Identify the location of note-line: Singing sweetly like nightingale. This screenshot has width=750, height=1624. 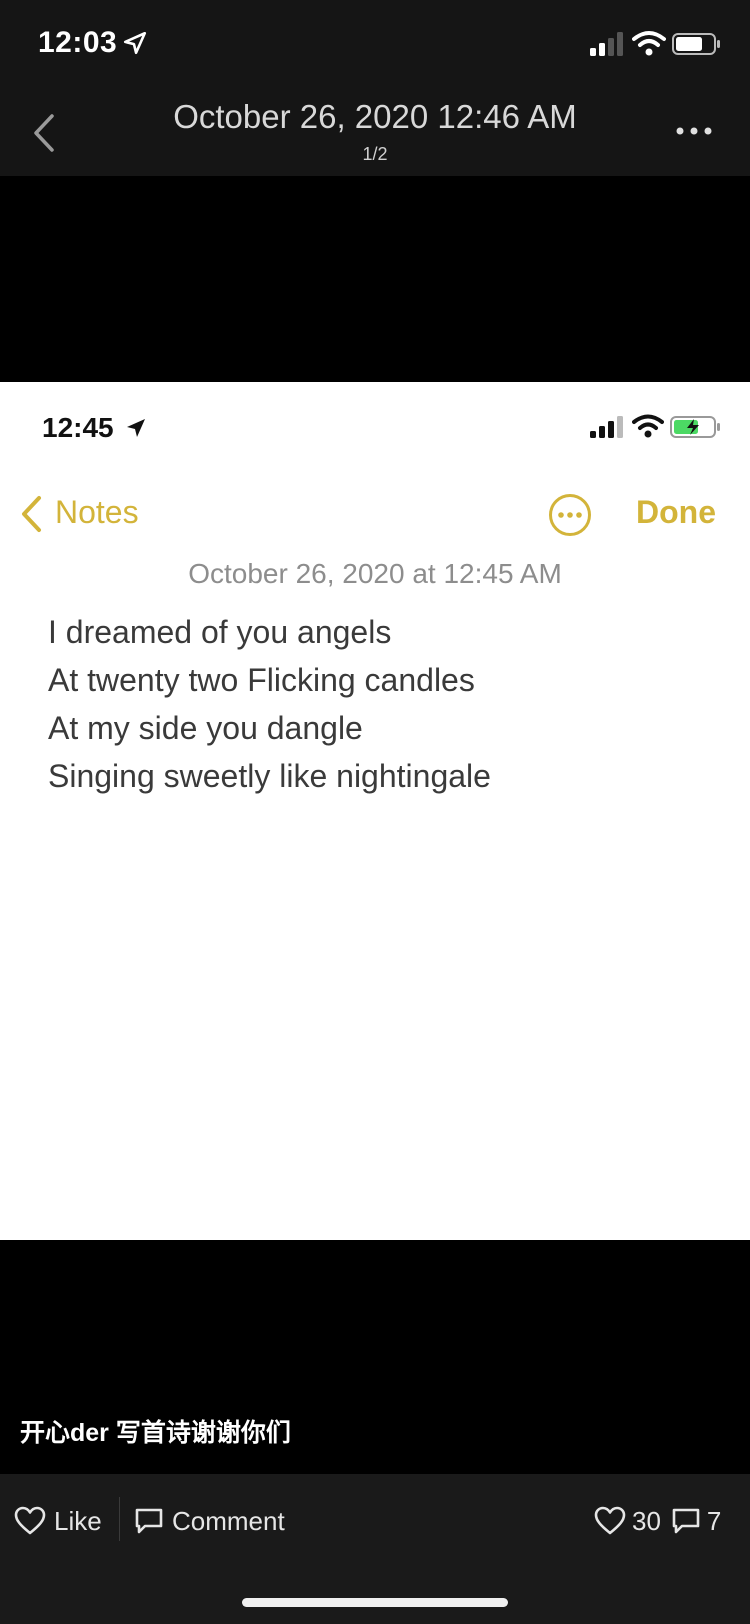
(269, 776).